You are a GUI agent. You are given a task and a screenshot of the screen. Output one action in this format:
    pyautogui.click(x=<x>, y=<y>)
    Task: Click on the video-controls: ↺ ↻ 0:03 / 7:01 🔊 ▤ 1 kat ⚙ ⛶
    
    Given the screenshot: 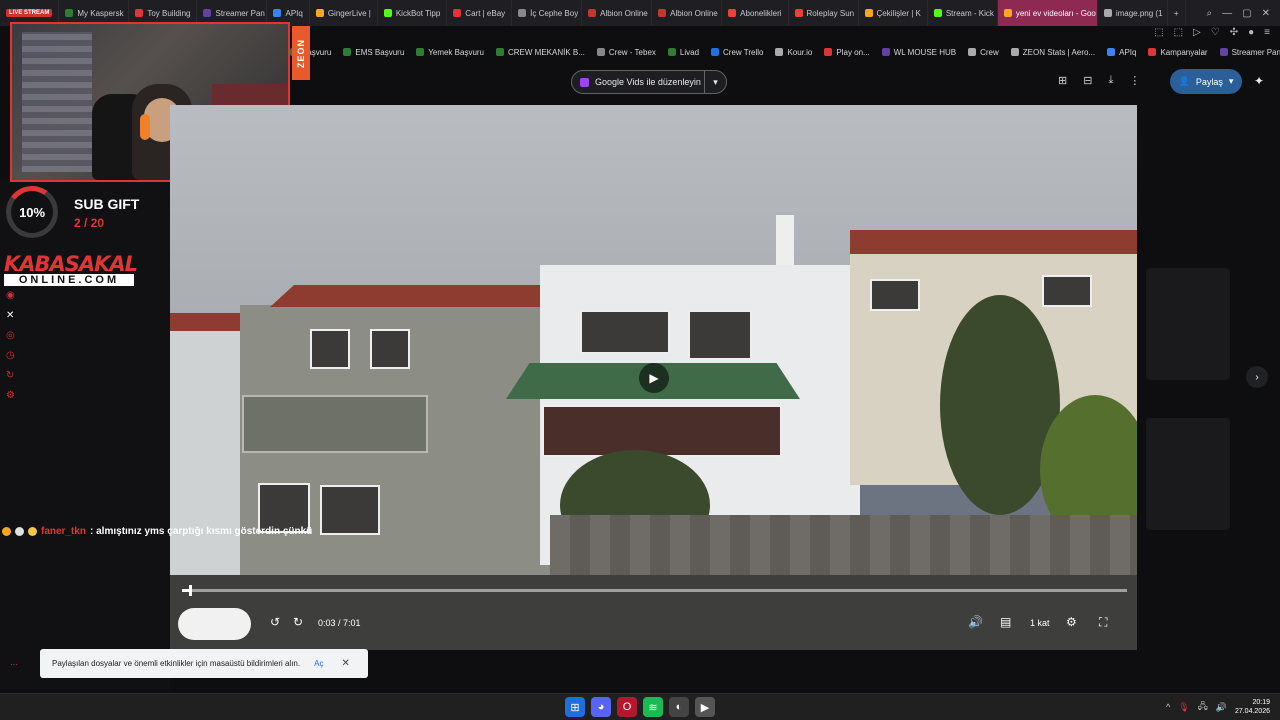 What is the action you would take?
    pyautogui.click(x=653, y=625)
    